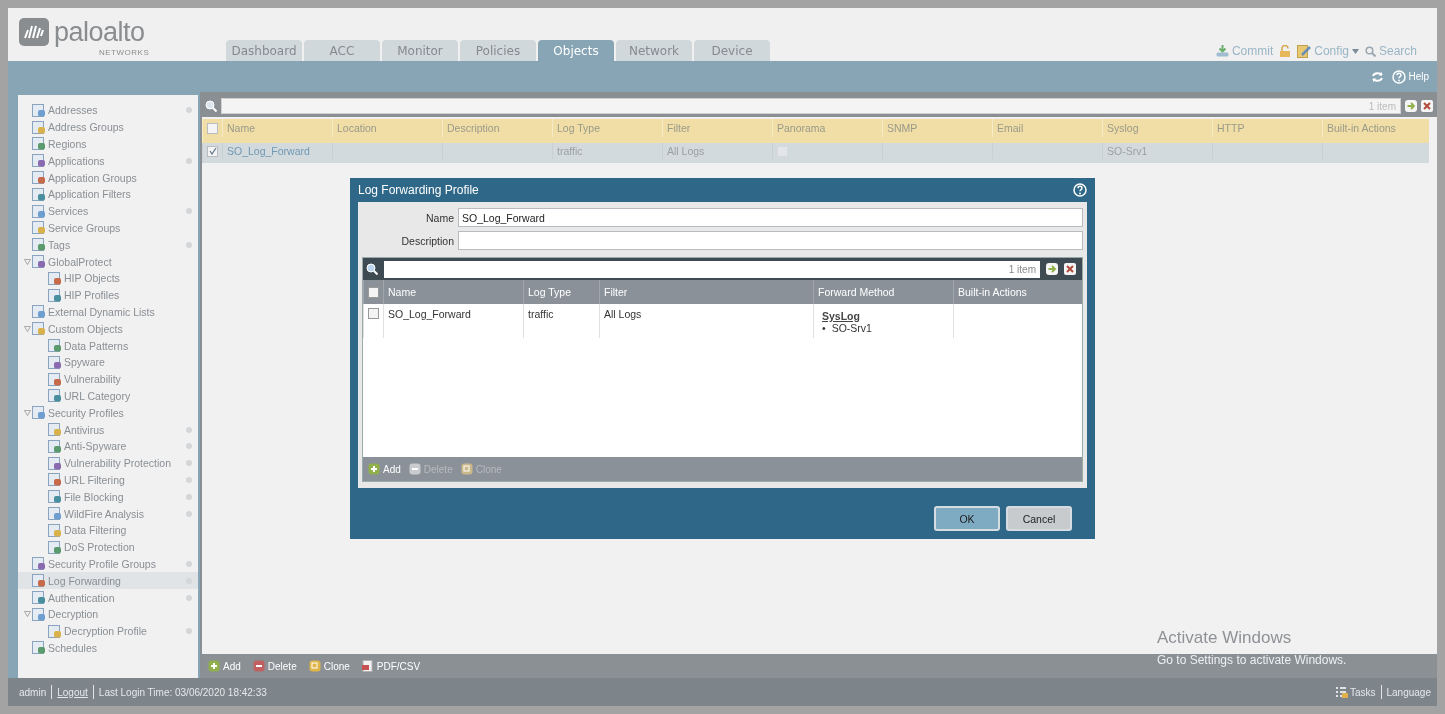 This screenshot has width=1445, height=714. What do you see at coordinates (414, 469) in the screenshot?
I see `minus-icon` at bounding box center [414, 469].